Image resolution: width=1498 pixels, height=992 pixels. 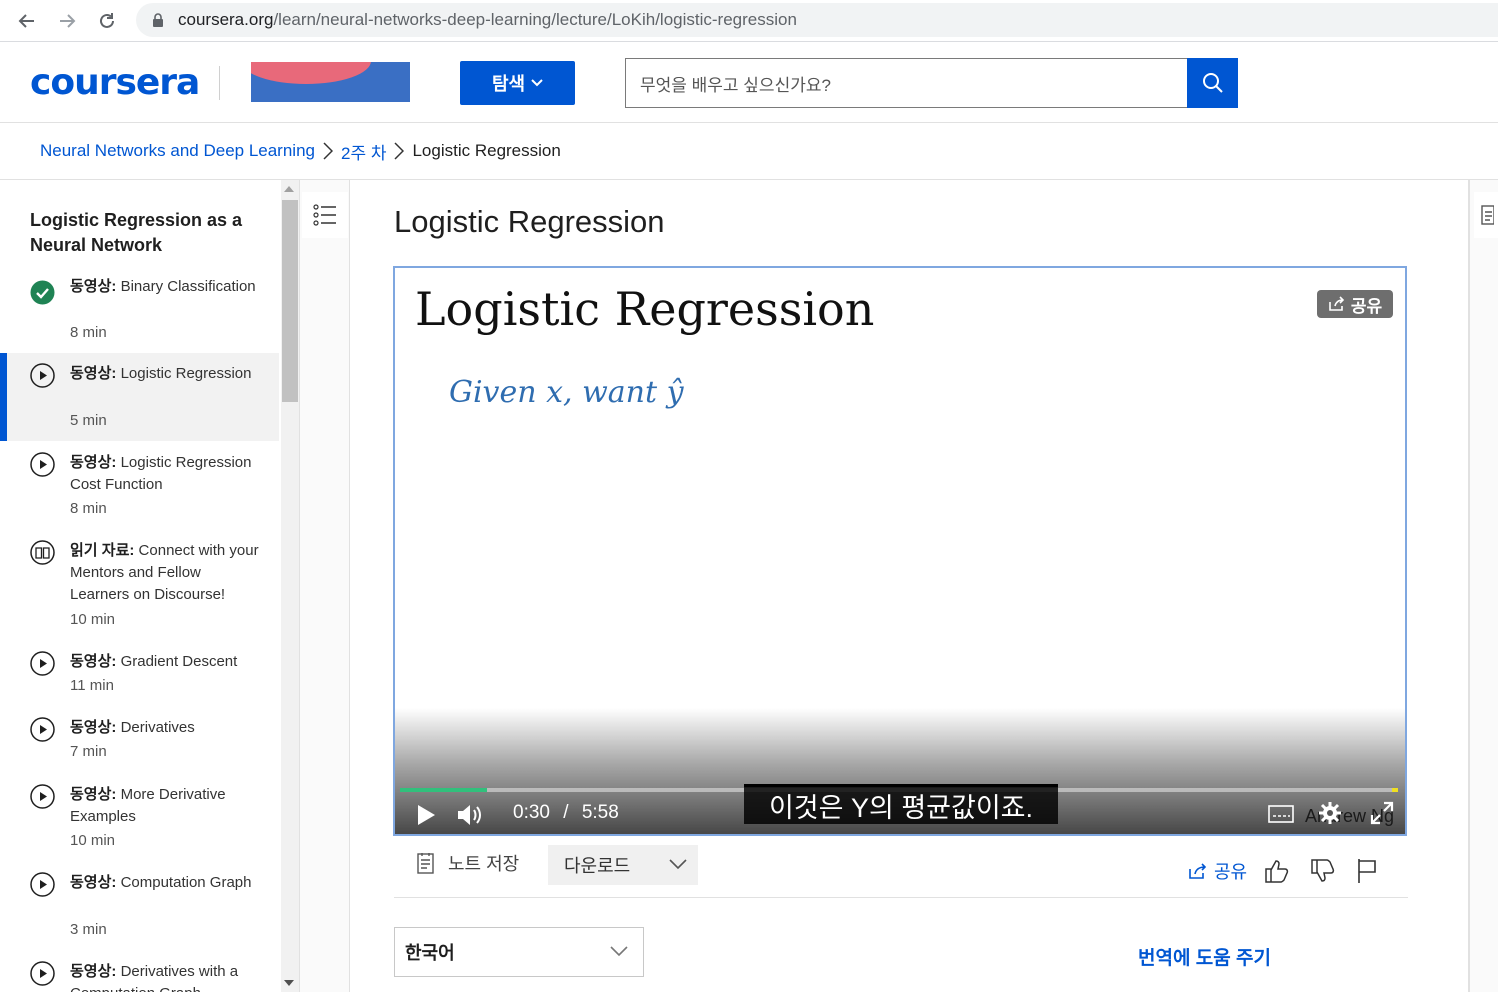 I want to click on sidebar-item-label: 동영상: Computation Graph, so click(x=165, y=883).